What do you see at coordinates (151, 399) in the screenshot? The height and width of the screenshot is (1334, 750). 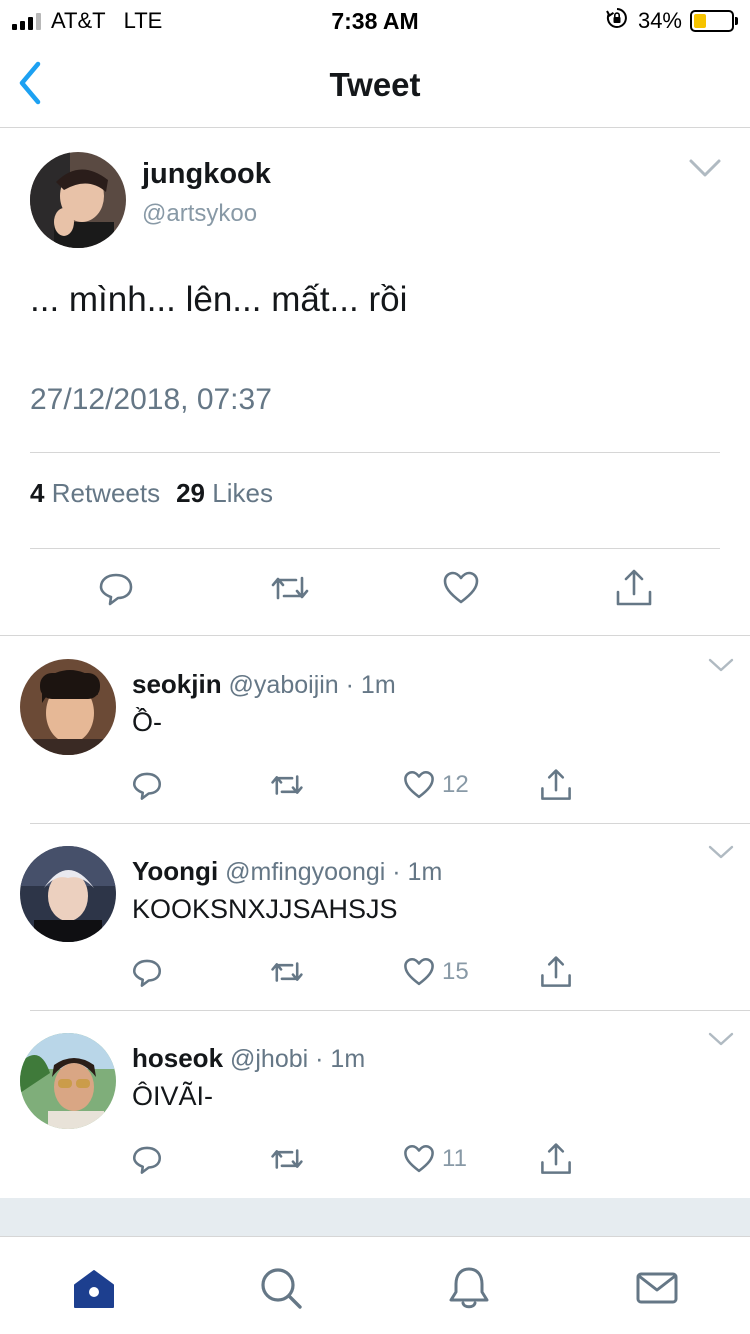 I see `tweet-timestamp: 27/12/2018, 07:37` at bounding box center [151, 399].